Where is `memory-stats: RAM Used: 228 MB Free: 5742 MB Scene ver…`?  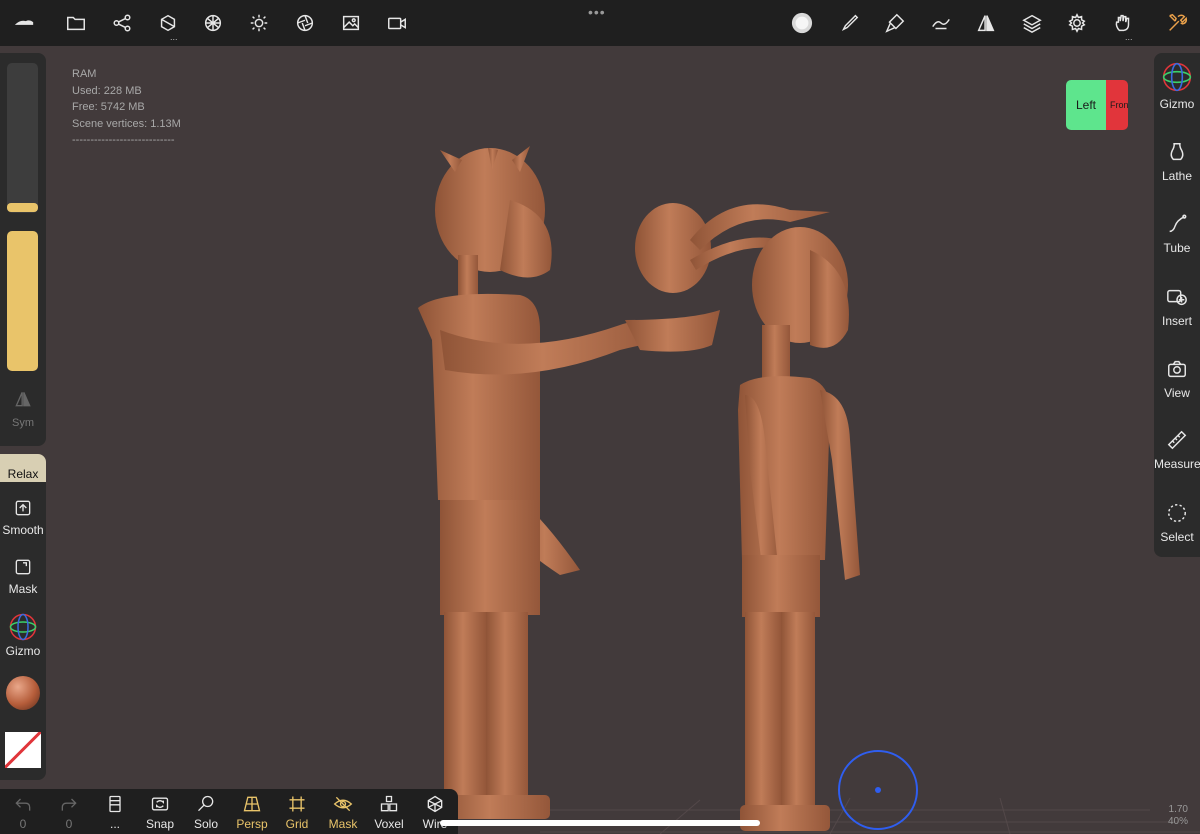
memory-stats: RAM Used: 228 MB Free: 5742 MB Scene ver… is located at coordinates (126, 107).